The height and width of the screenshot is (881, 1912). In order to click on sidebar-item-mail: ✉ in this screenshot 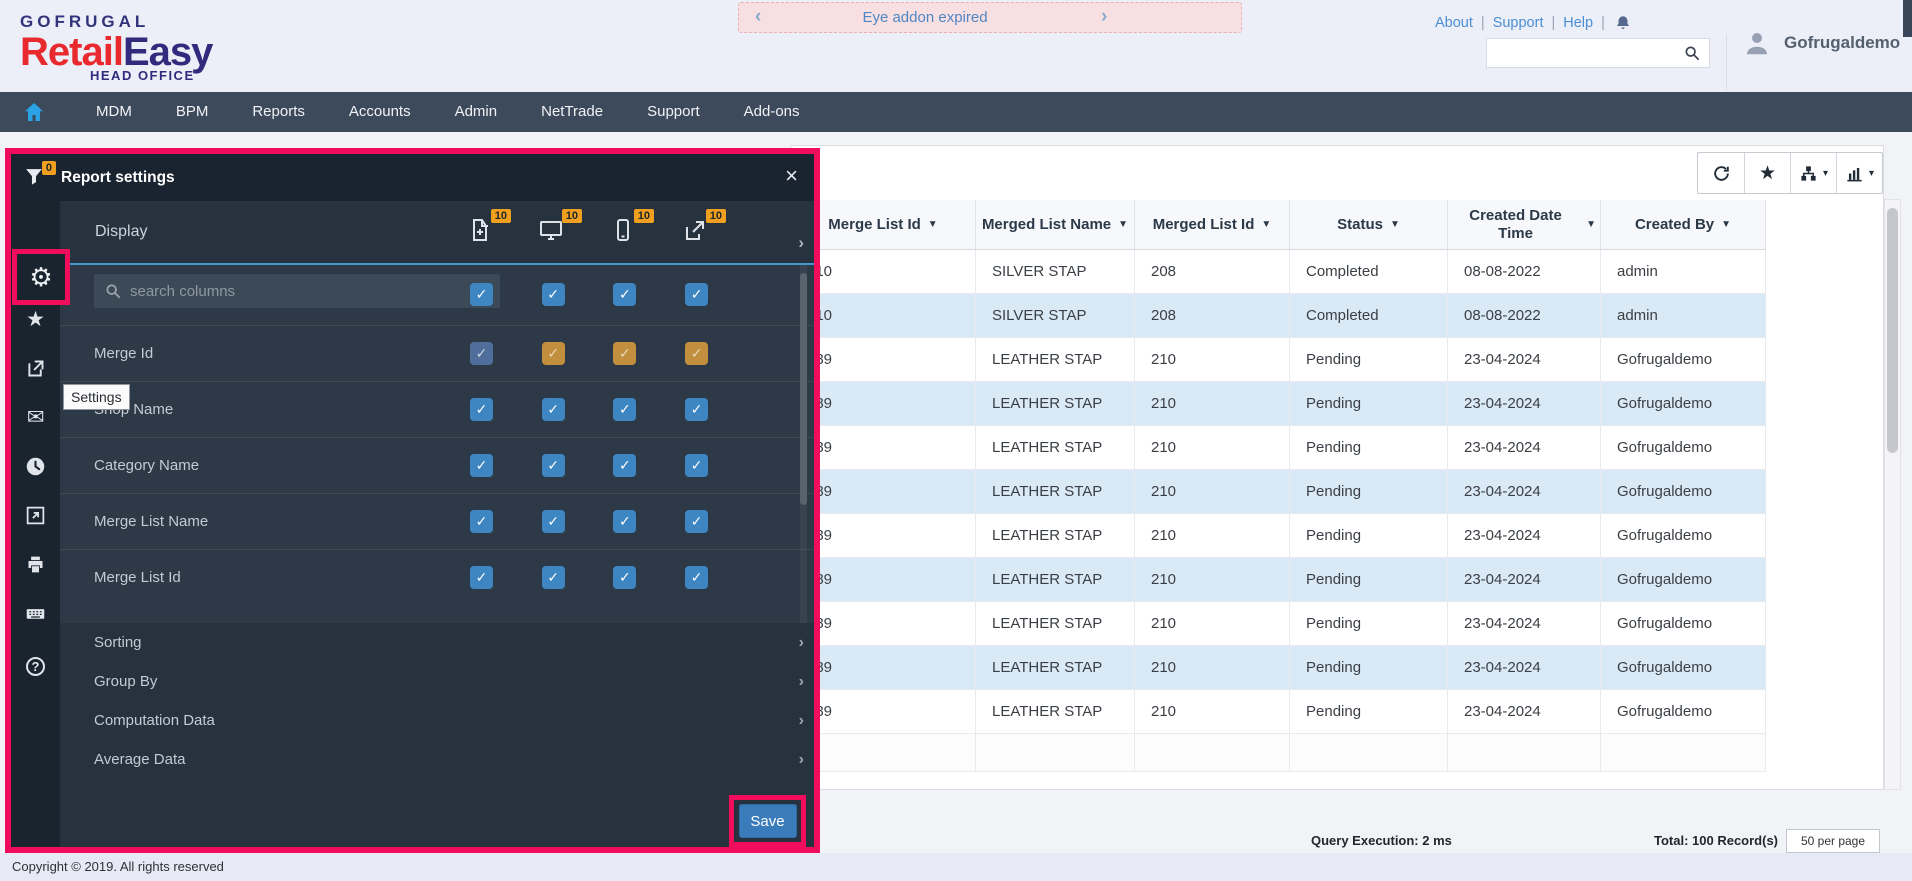, I will do `click(35, 417)`.